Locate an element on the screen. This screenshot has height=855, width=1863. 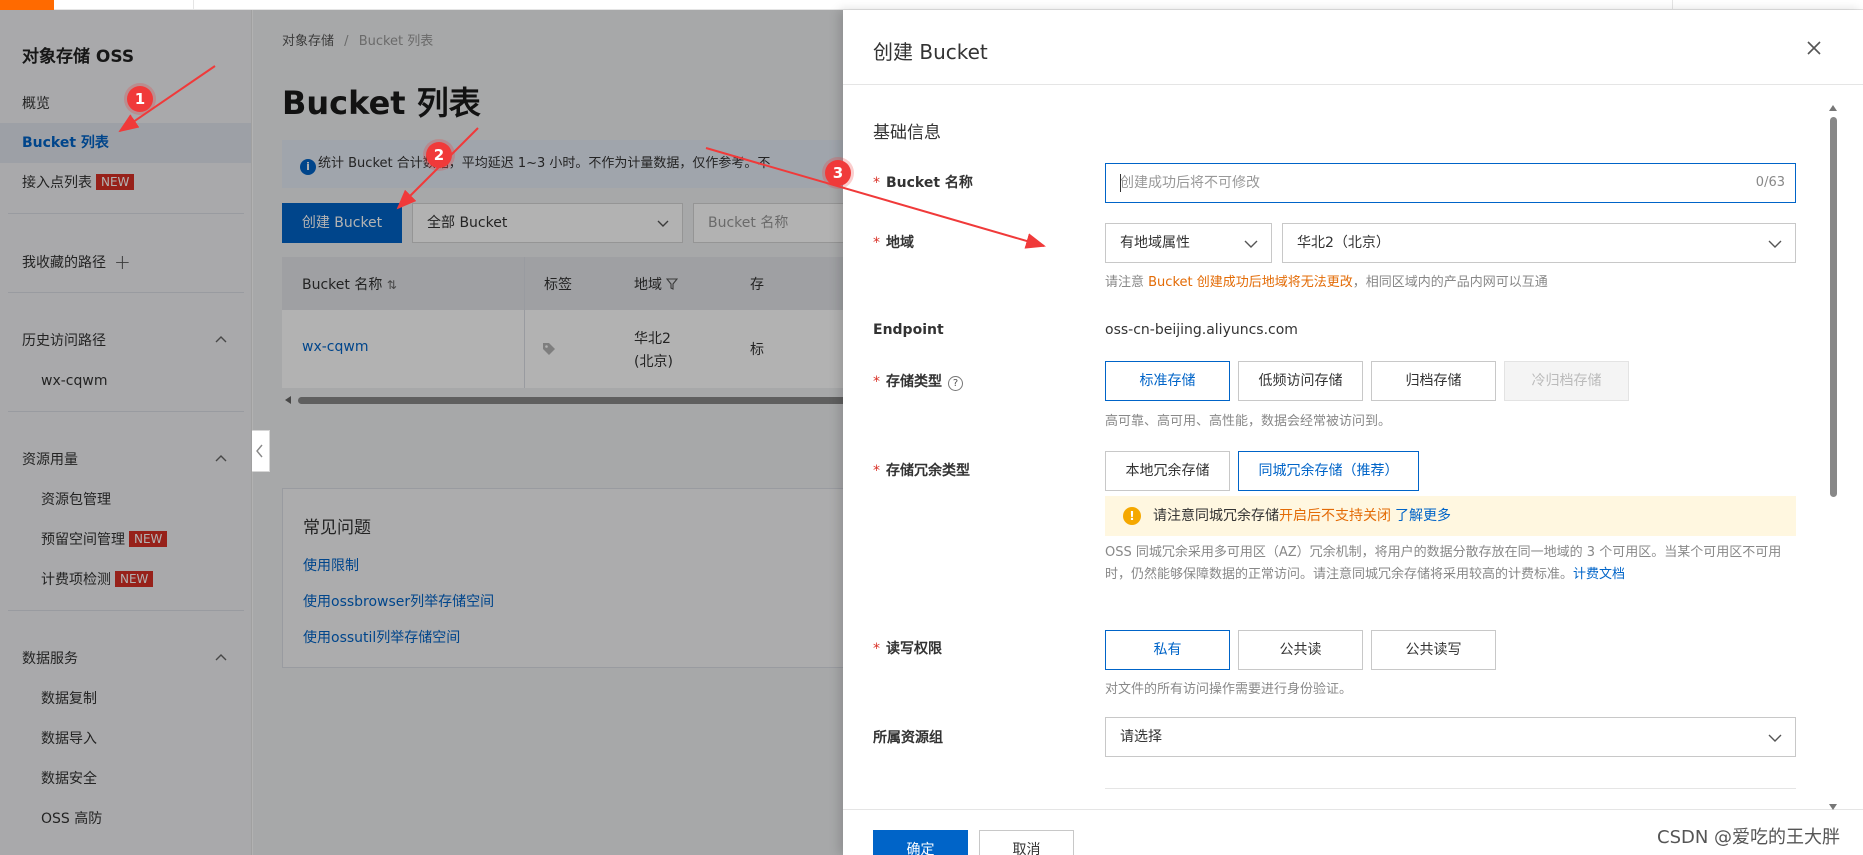
bucket-name-input: 创建成功后将不可修改 0/63 is located at coordinates (1450, 183).